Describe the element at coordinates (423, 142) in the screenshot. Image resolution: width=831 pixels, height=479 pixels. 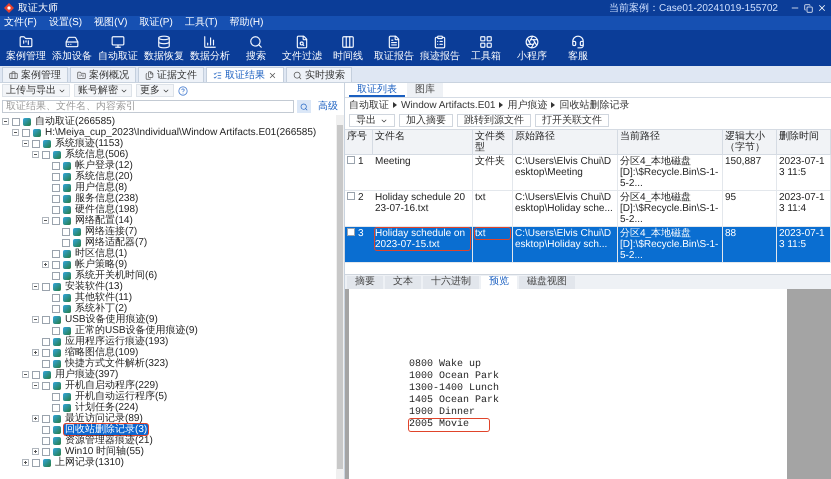
I see `column-header: 文件名` at that location.